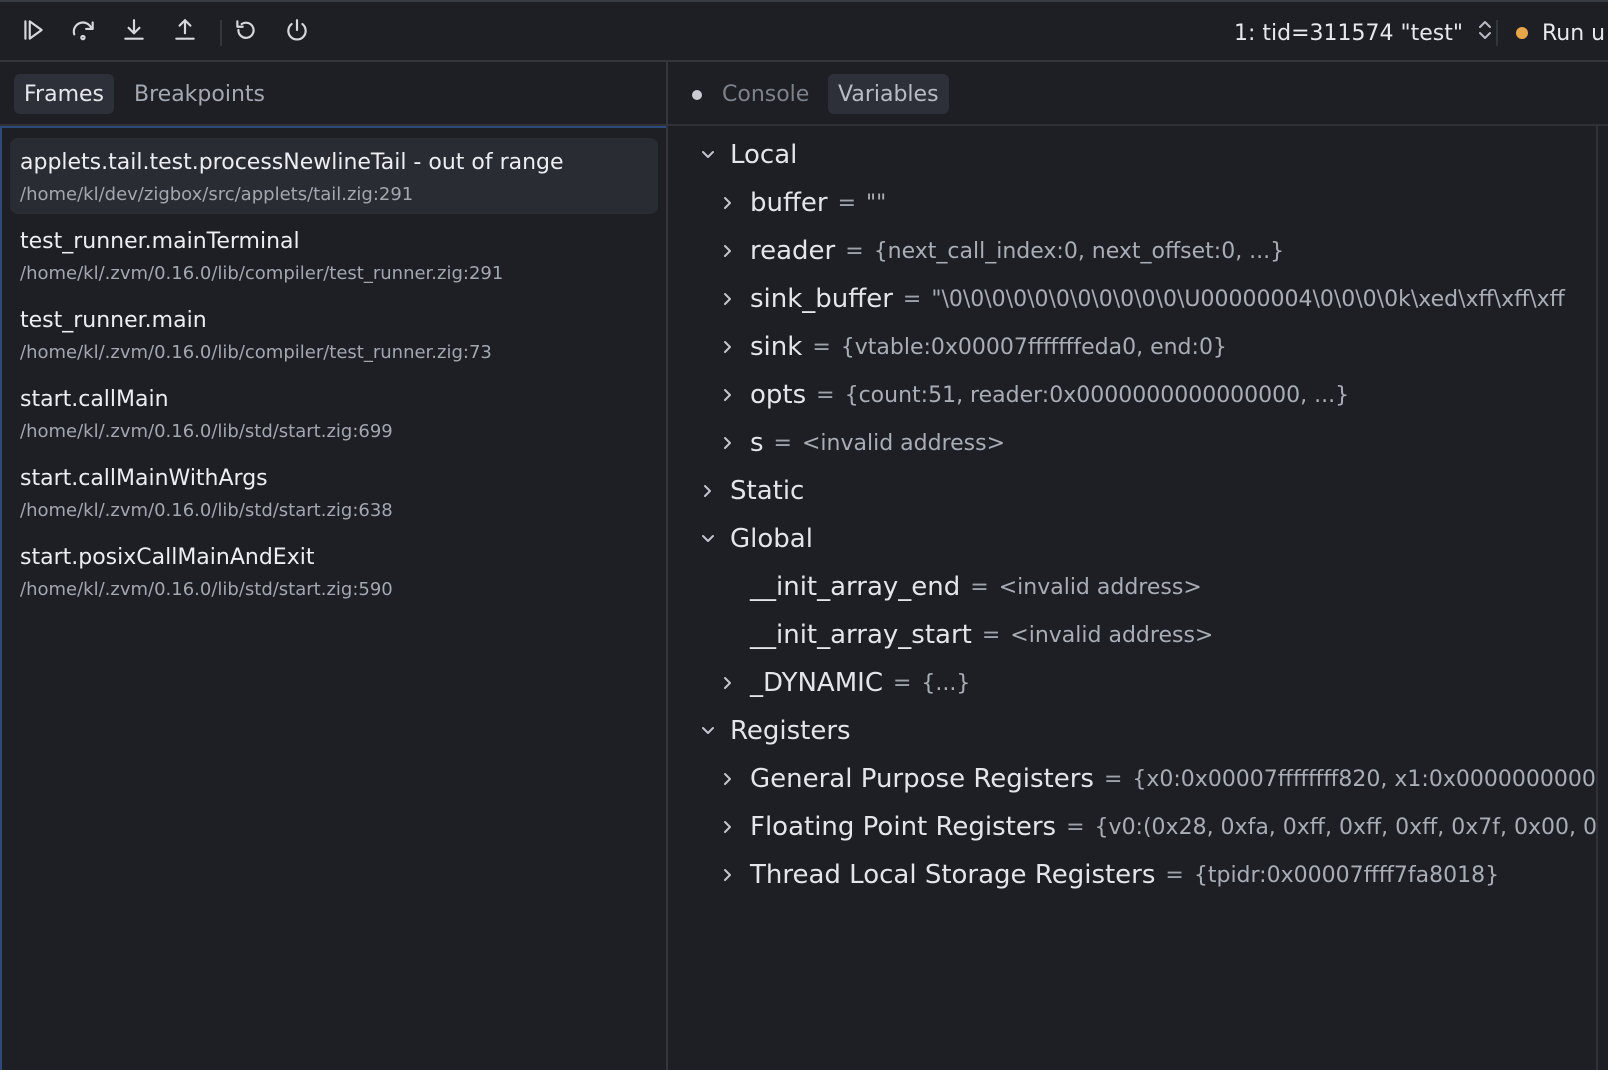 This screenshot has width=1608, height=1070. I want to click on thread-selector: 1: tid=311574 "test", so click(1363, 33).